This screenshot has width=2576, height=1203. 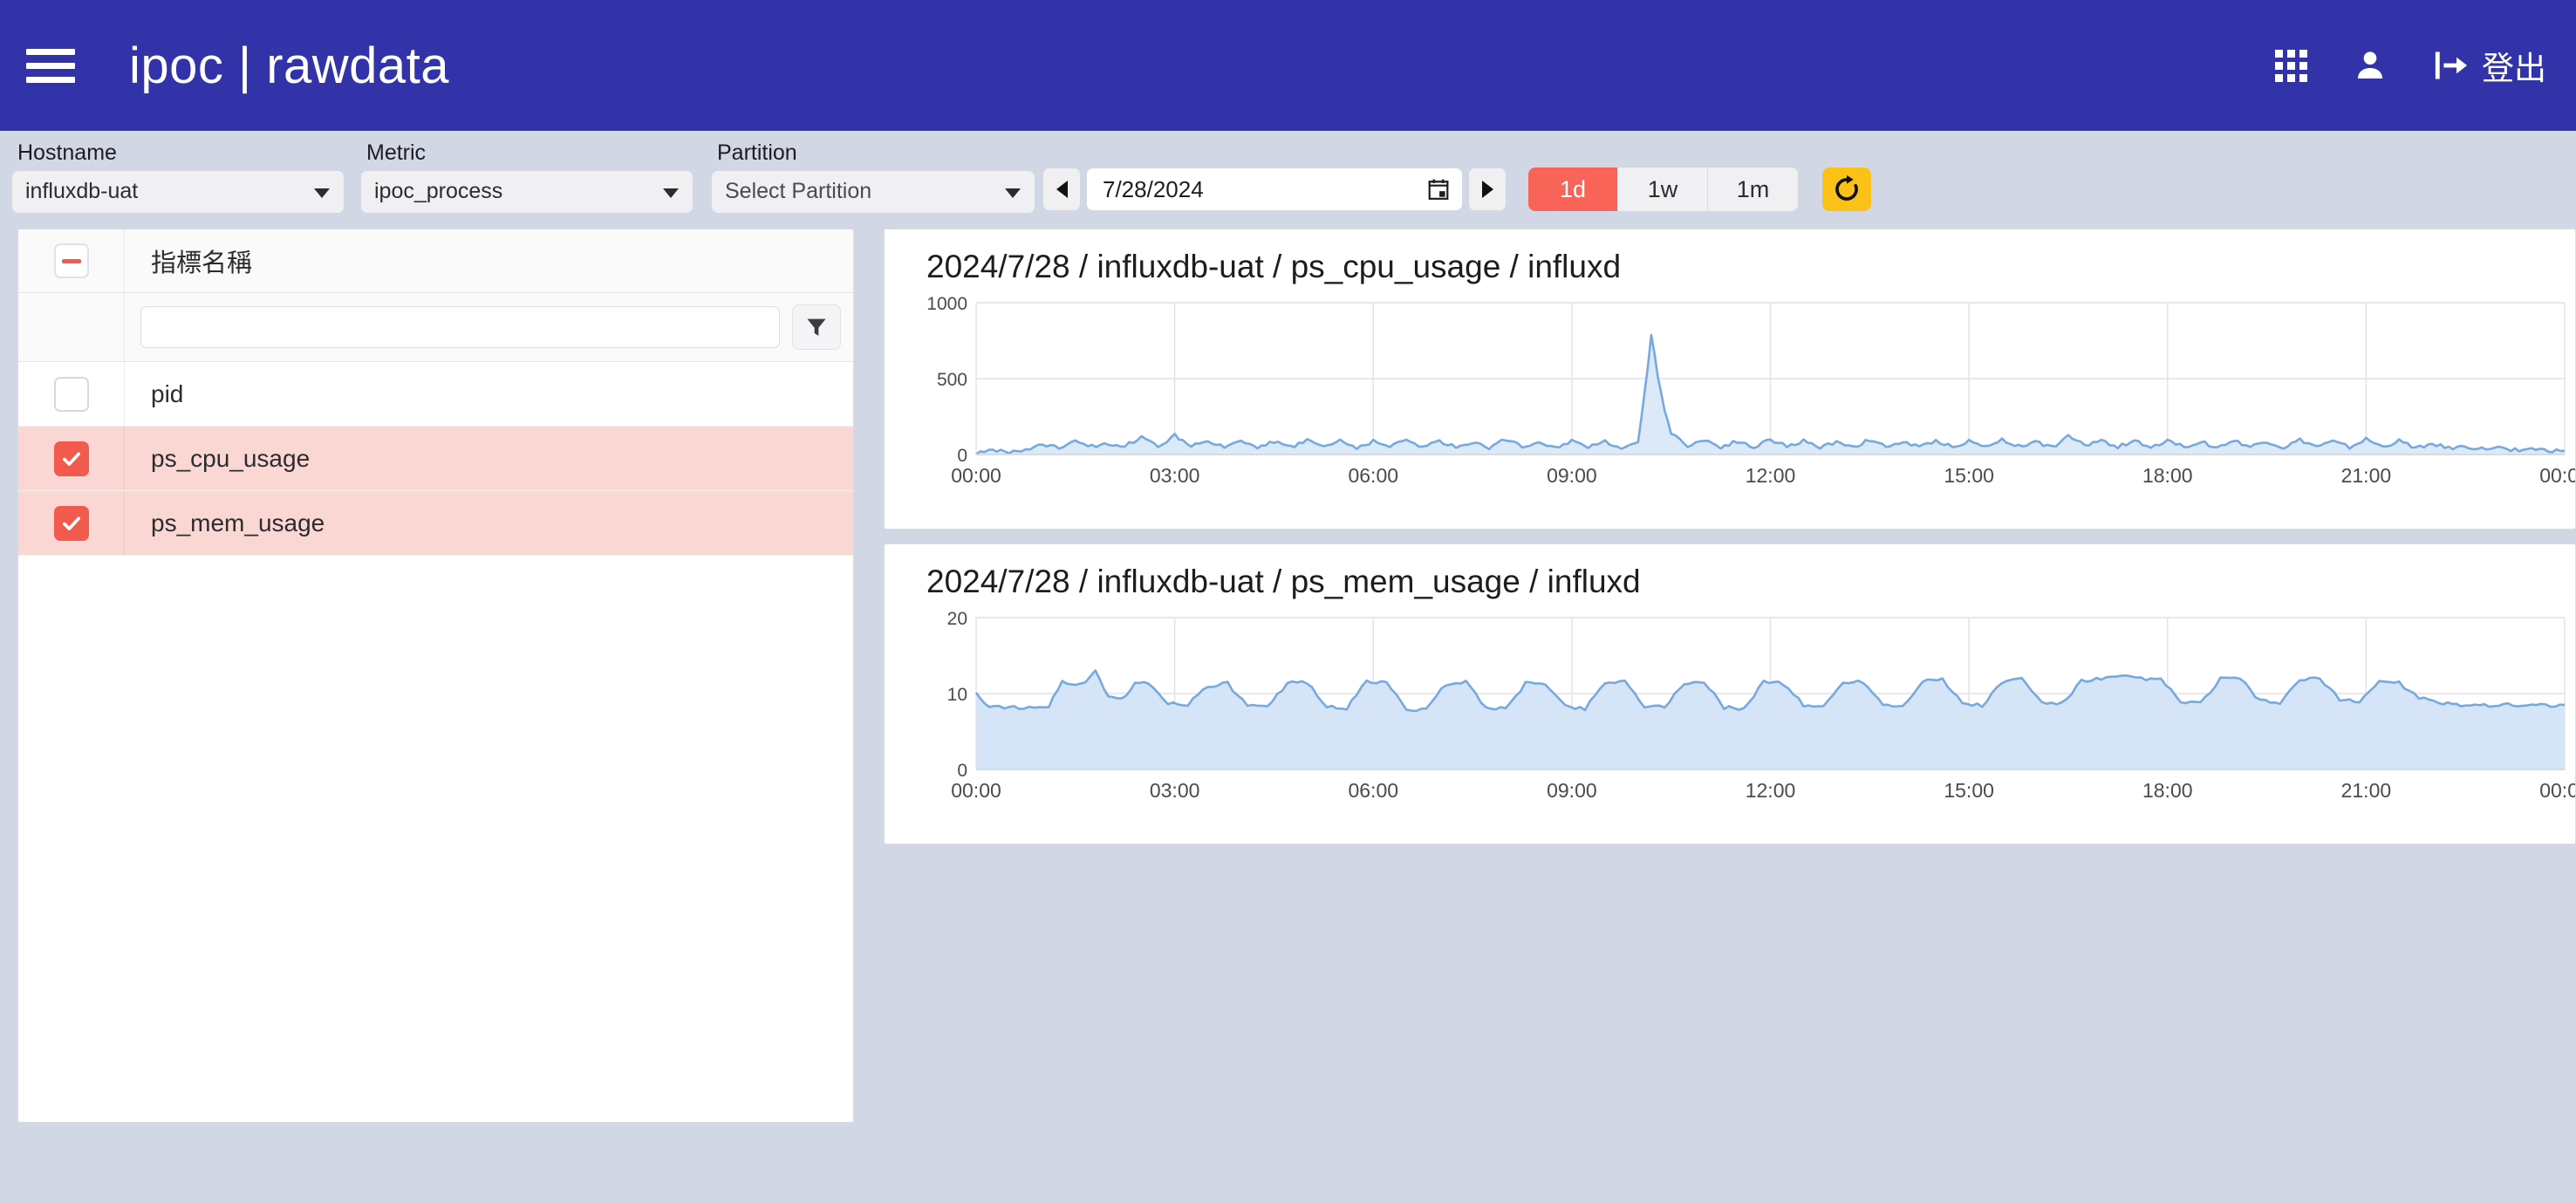 I want to click on metric-name-ps-cpu-usage: ps_cpu_usage, so click(x=231, y=458).